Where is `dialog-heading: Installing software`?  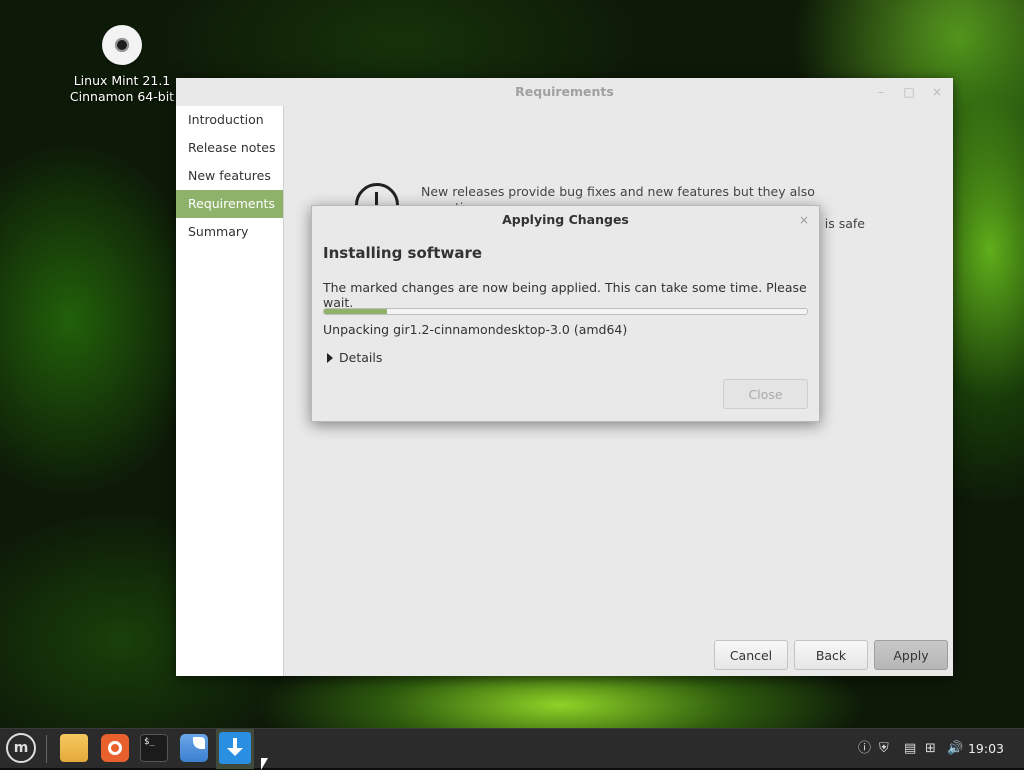
dialog-heading: Installing software is located at coordinates (403, 253).